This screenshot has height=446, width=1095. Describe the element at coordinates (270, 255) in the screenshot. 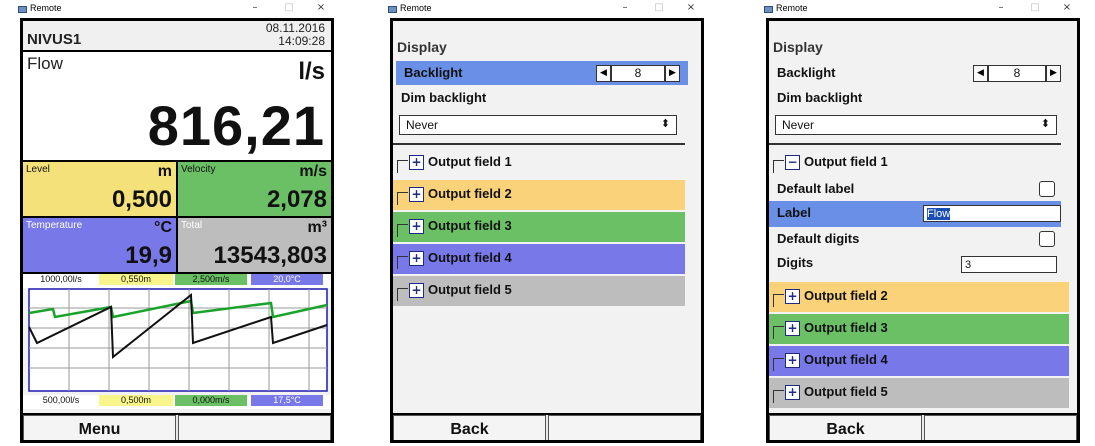

I see `tile-value: 13543,803` at that location.